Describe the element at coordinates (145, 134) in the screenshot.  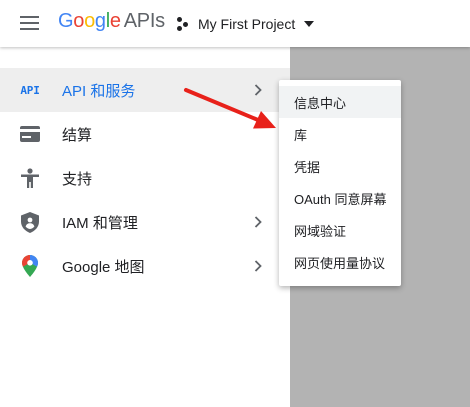
I see `sidebar-item-billing: 结算` at that location.